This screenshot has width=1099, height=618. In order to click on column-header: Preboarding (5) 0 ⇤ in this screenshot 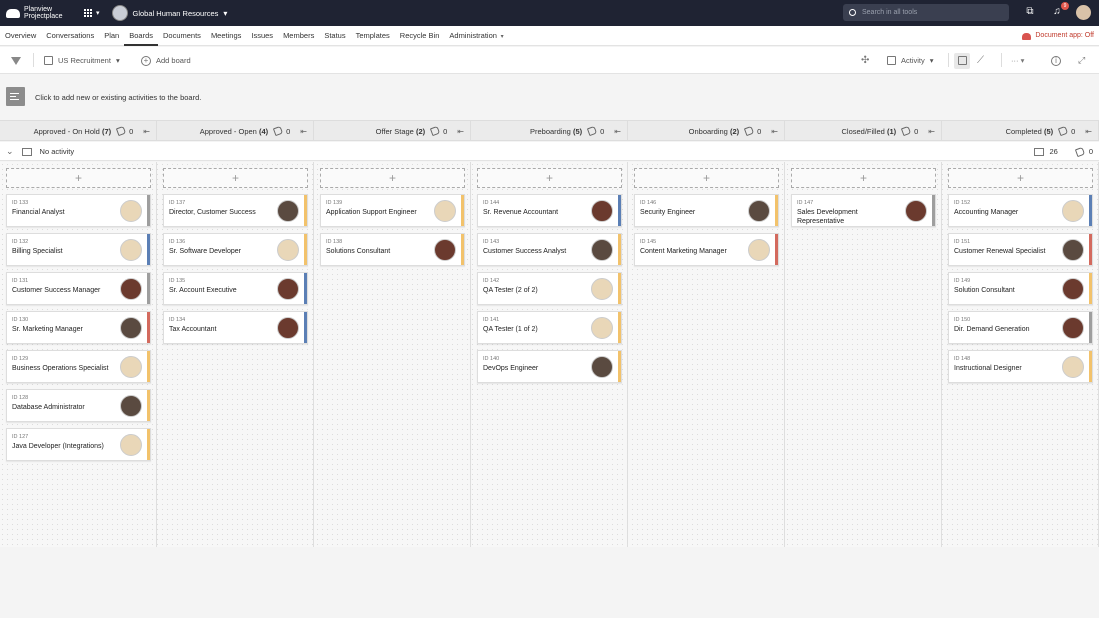, I will do `click(549, 131)`.